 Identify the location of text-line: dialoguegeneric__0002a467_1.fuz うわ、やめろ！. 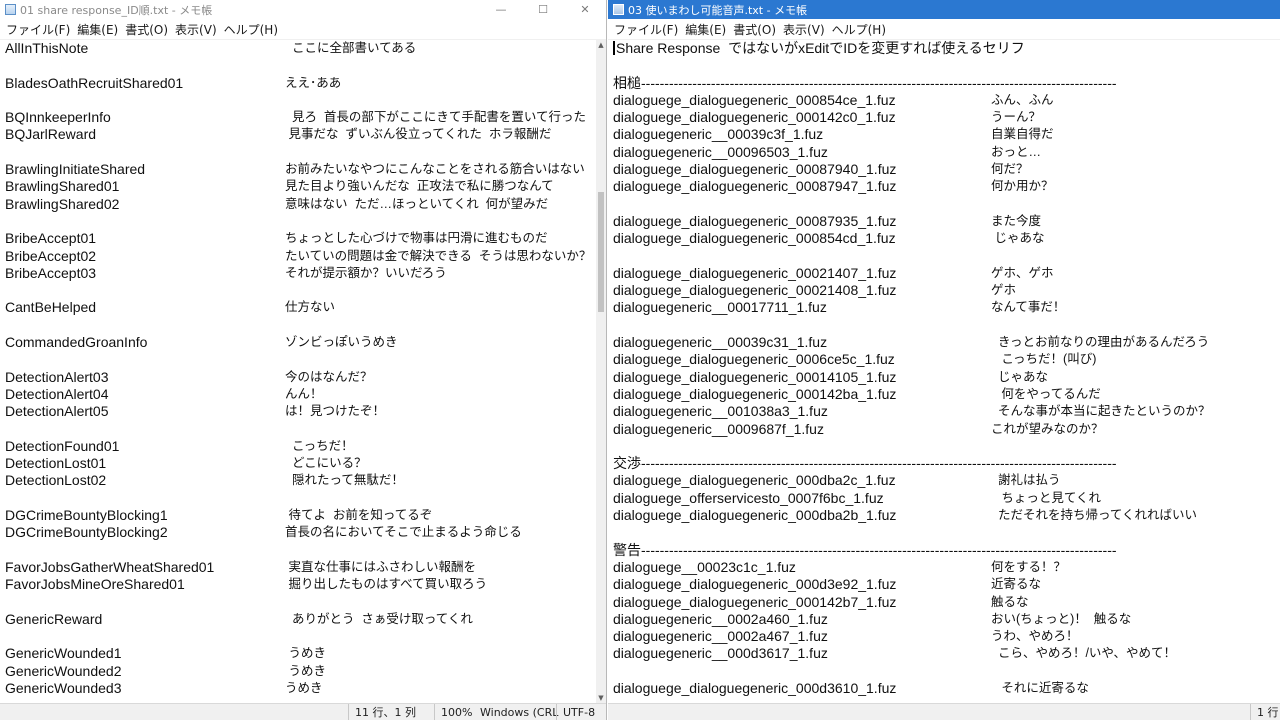
(942, 636).